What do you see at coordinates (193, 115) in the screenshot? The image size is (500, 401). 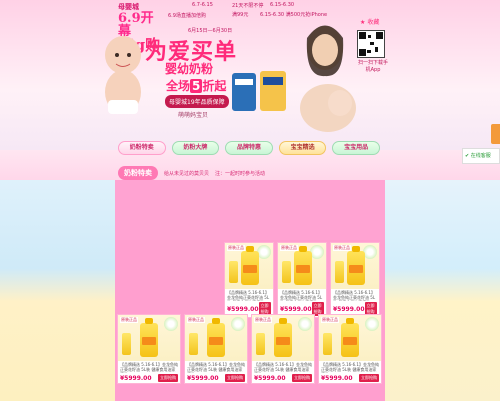 I see `tagline: 萌萌妈宝贝` at bounding box center [193, 115].